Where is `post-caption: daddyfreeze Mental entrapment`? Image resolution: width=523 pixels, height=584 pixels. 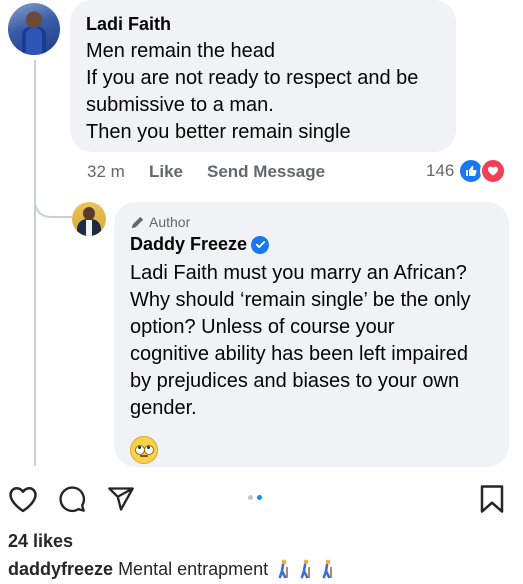 post-caption: daddyfreeze Mental entrapment is located at coordinates (172, 571).